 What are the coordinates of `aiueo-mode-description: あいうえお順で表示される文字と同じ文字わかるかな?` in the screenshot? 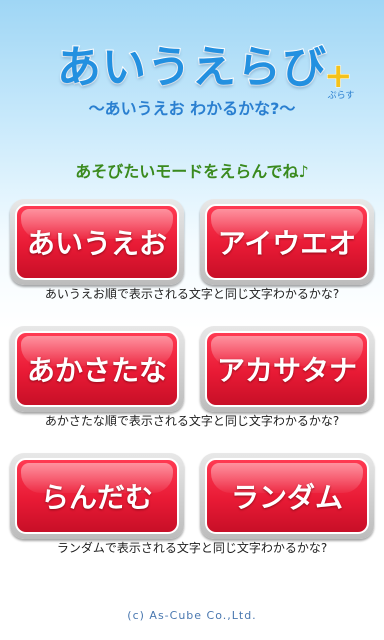 It's located at (192, 294).